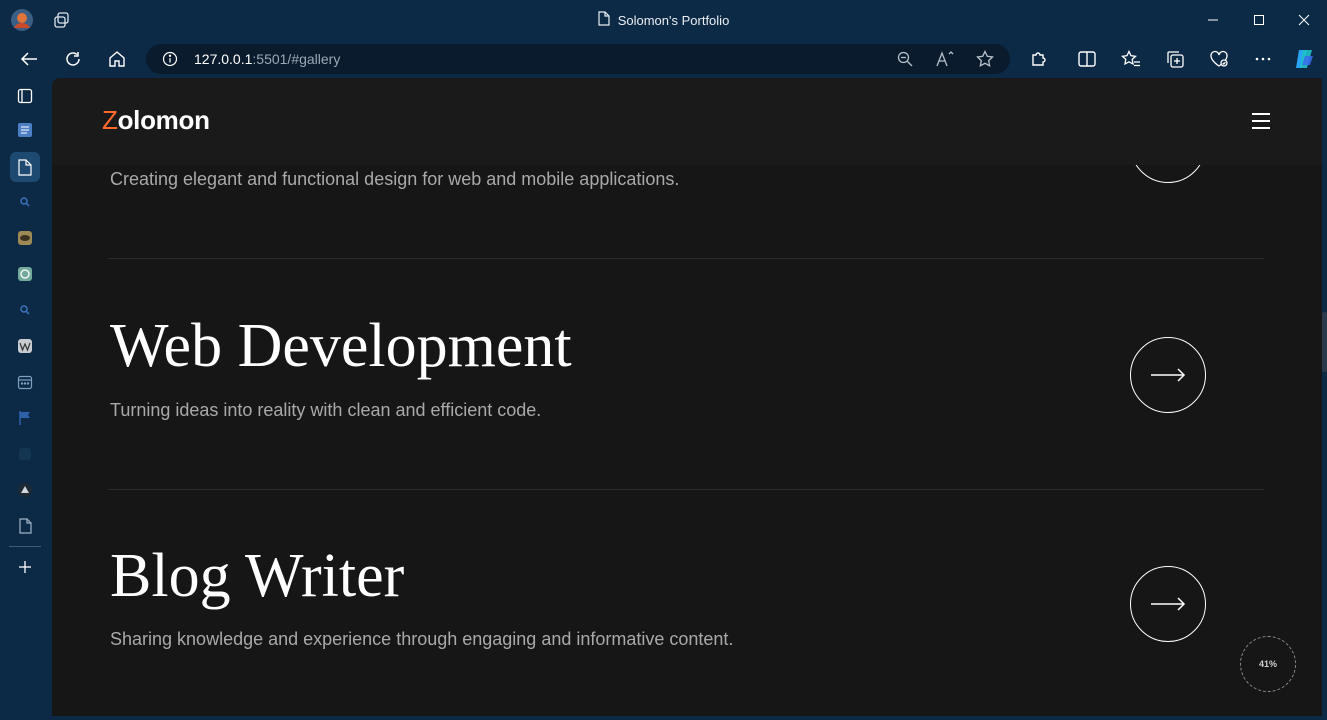  What do you see at coordinates (673, 20) in the screenshot?
I see `window-title: Solomon's Portfolio` at bounding box center [673, 20].